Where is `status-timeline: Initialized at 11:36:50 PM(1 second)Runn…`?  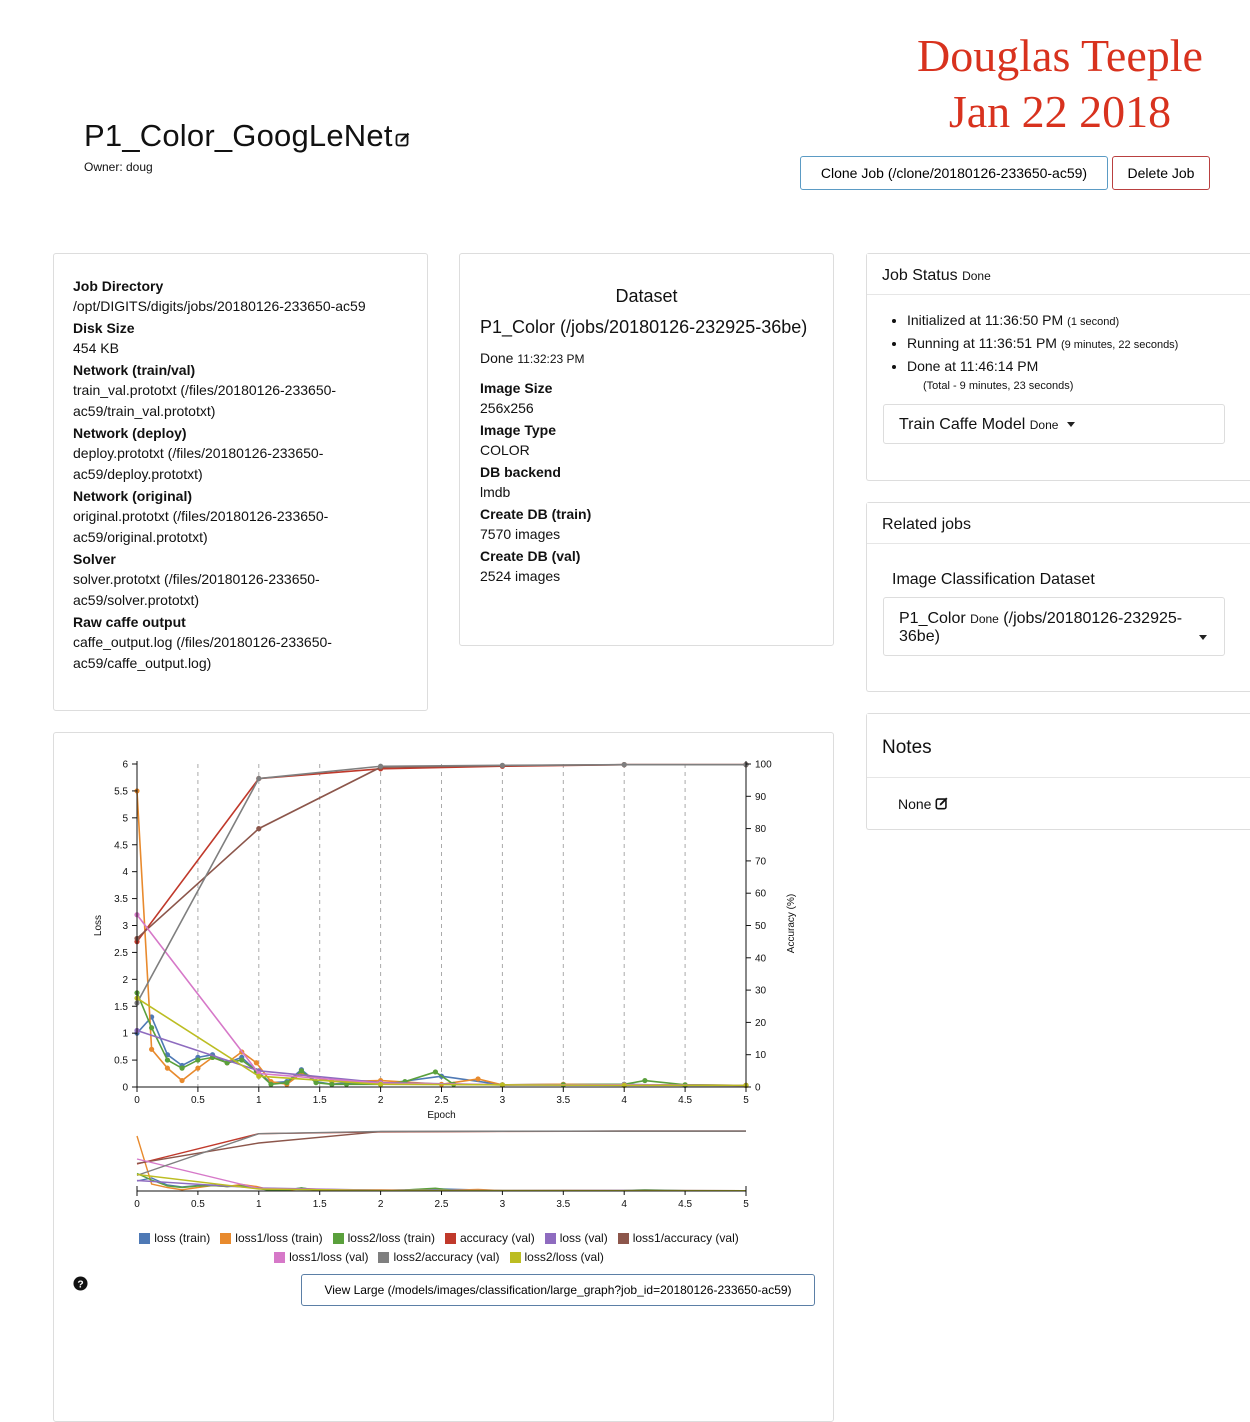
status-timeline: Initialized at 11:36:50 PM(1 second)Runn… is located at coordinates (1058, 344).